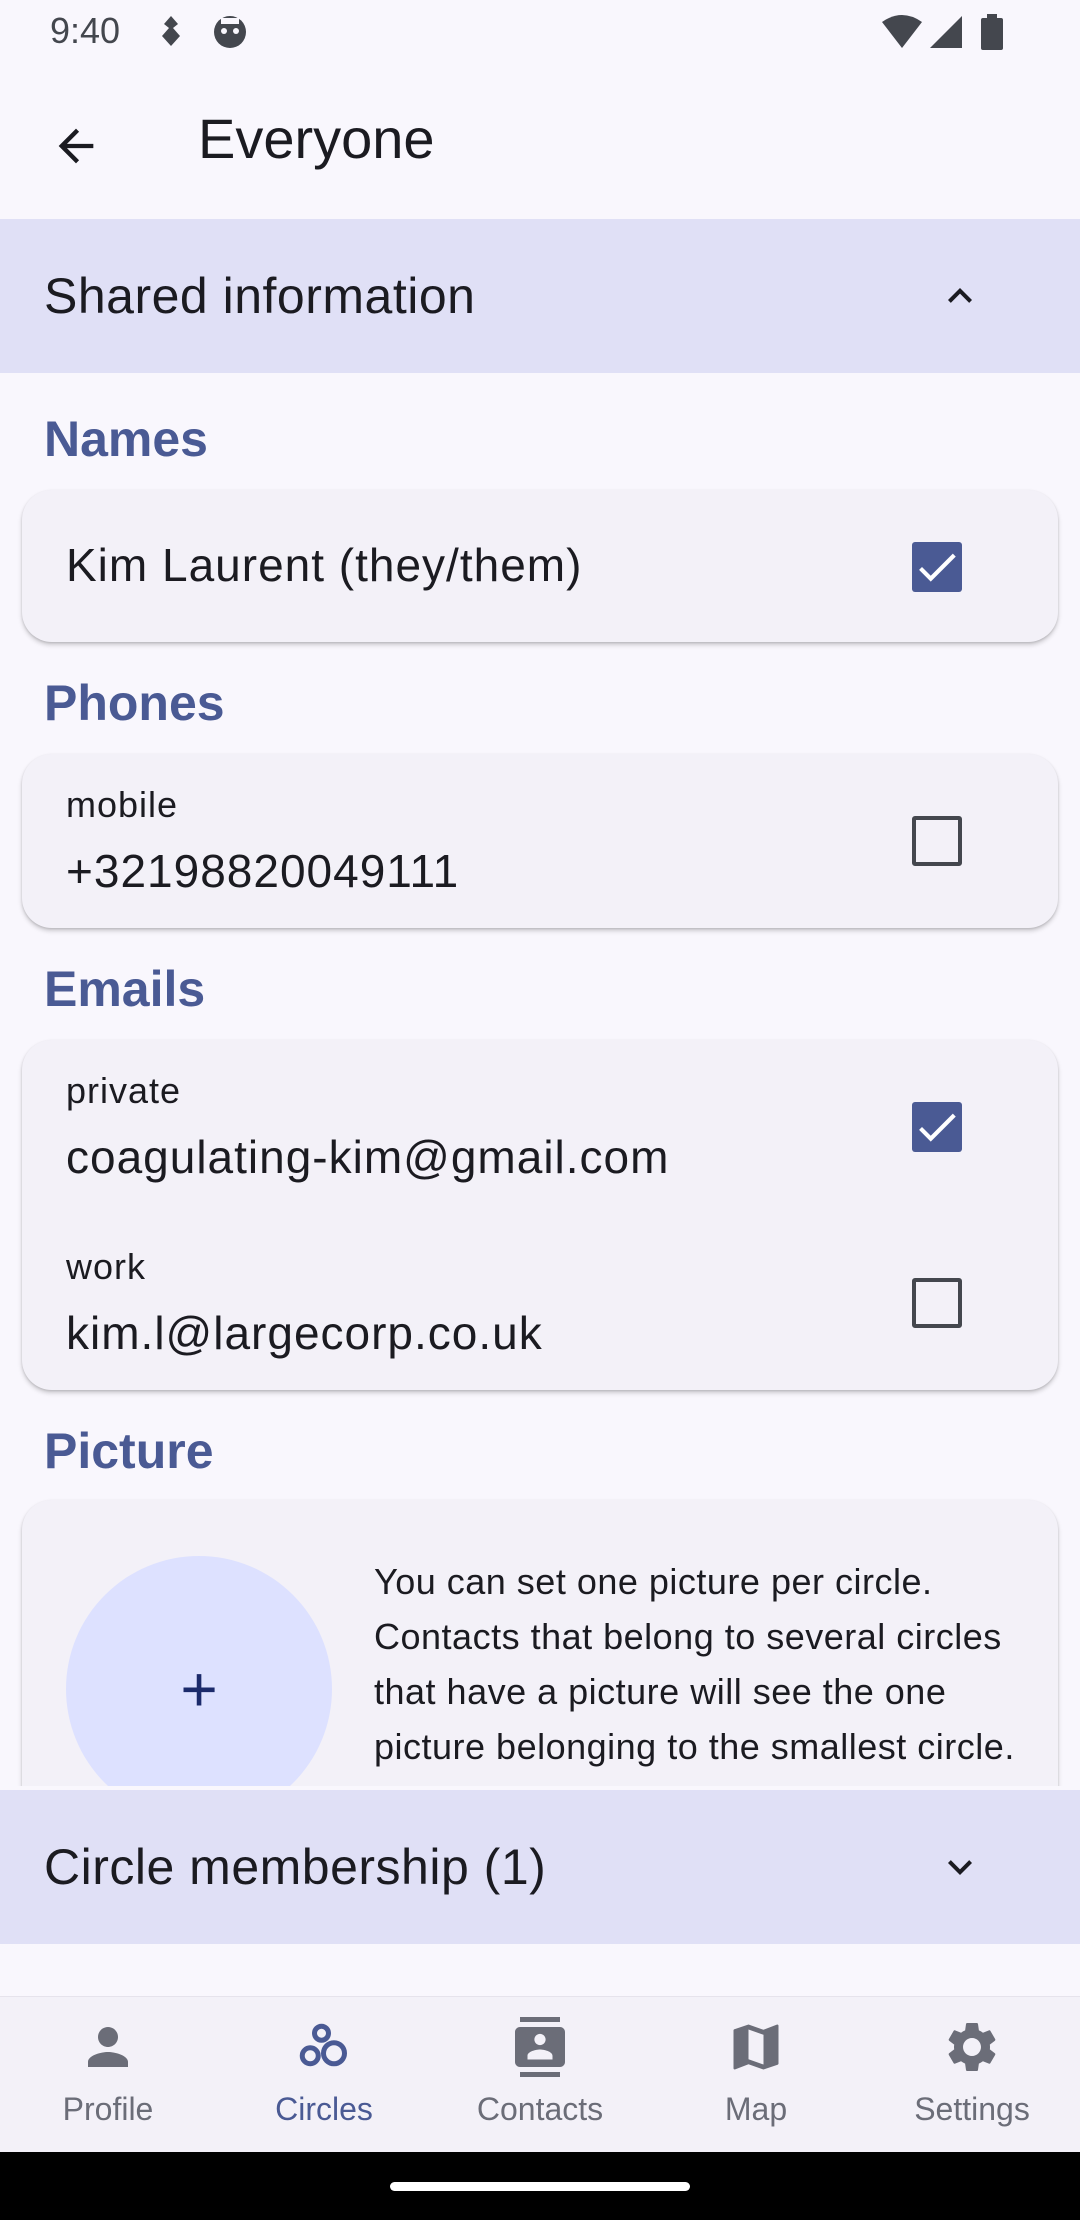 The image size is (1080, 2220). I want to click on circle-membership-header: Circle membership (1), so click(540, 1867).